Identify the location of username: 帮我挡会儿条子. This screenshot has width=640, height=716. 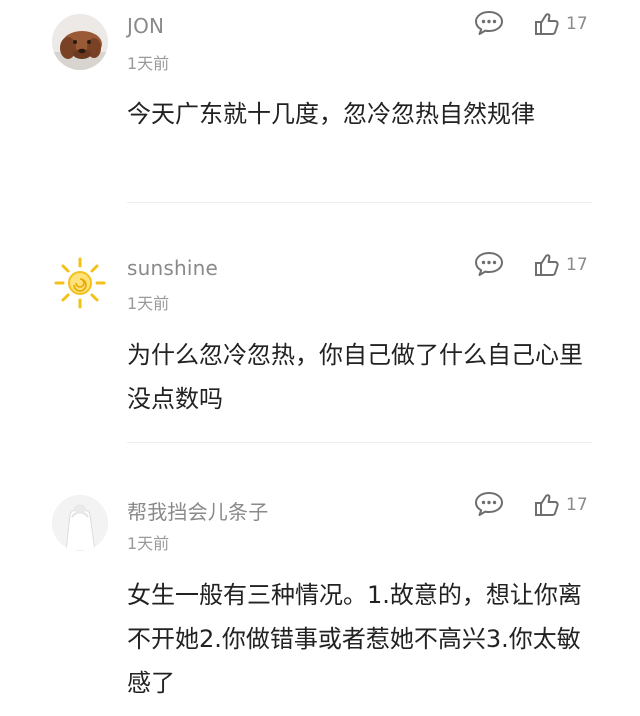
(197, 510).